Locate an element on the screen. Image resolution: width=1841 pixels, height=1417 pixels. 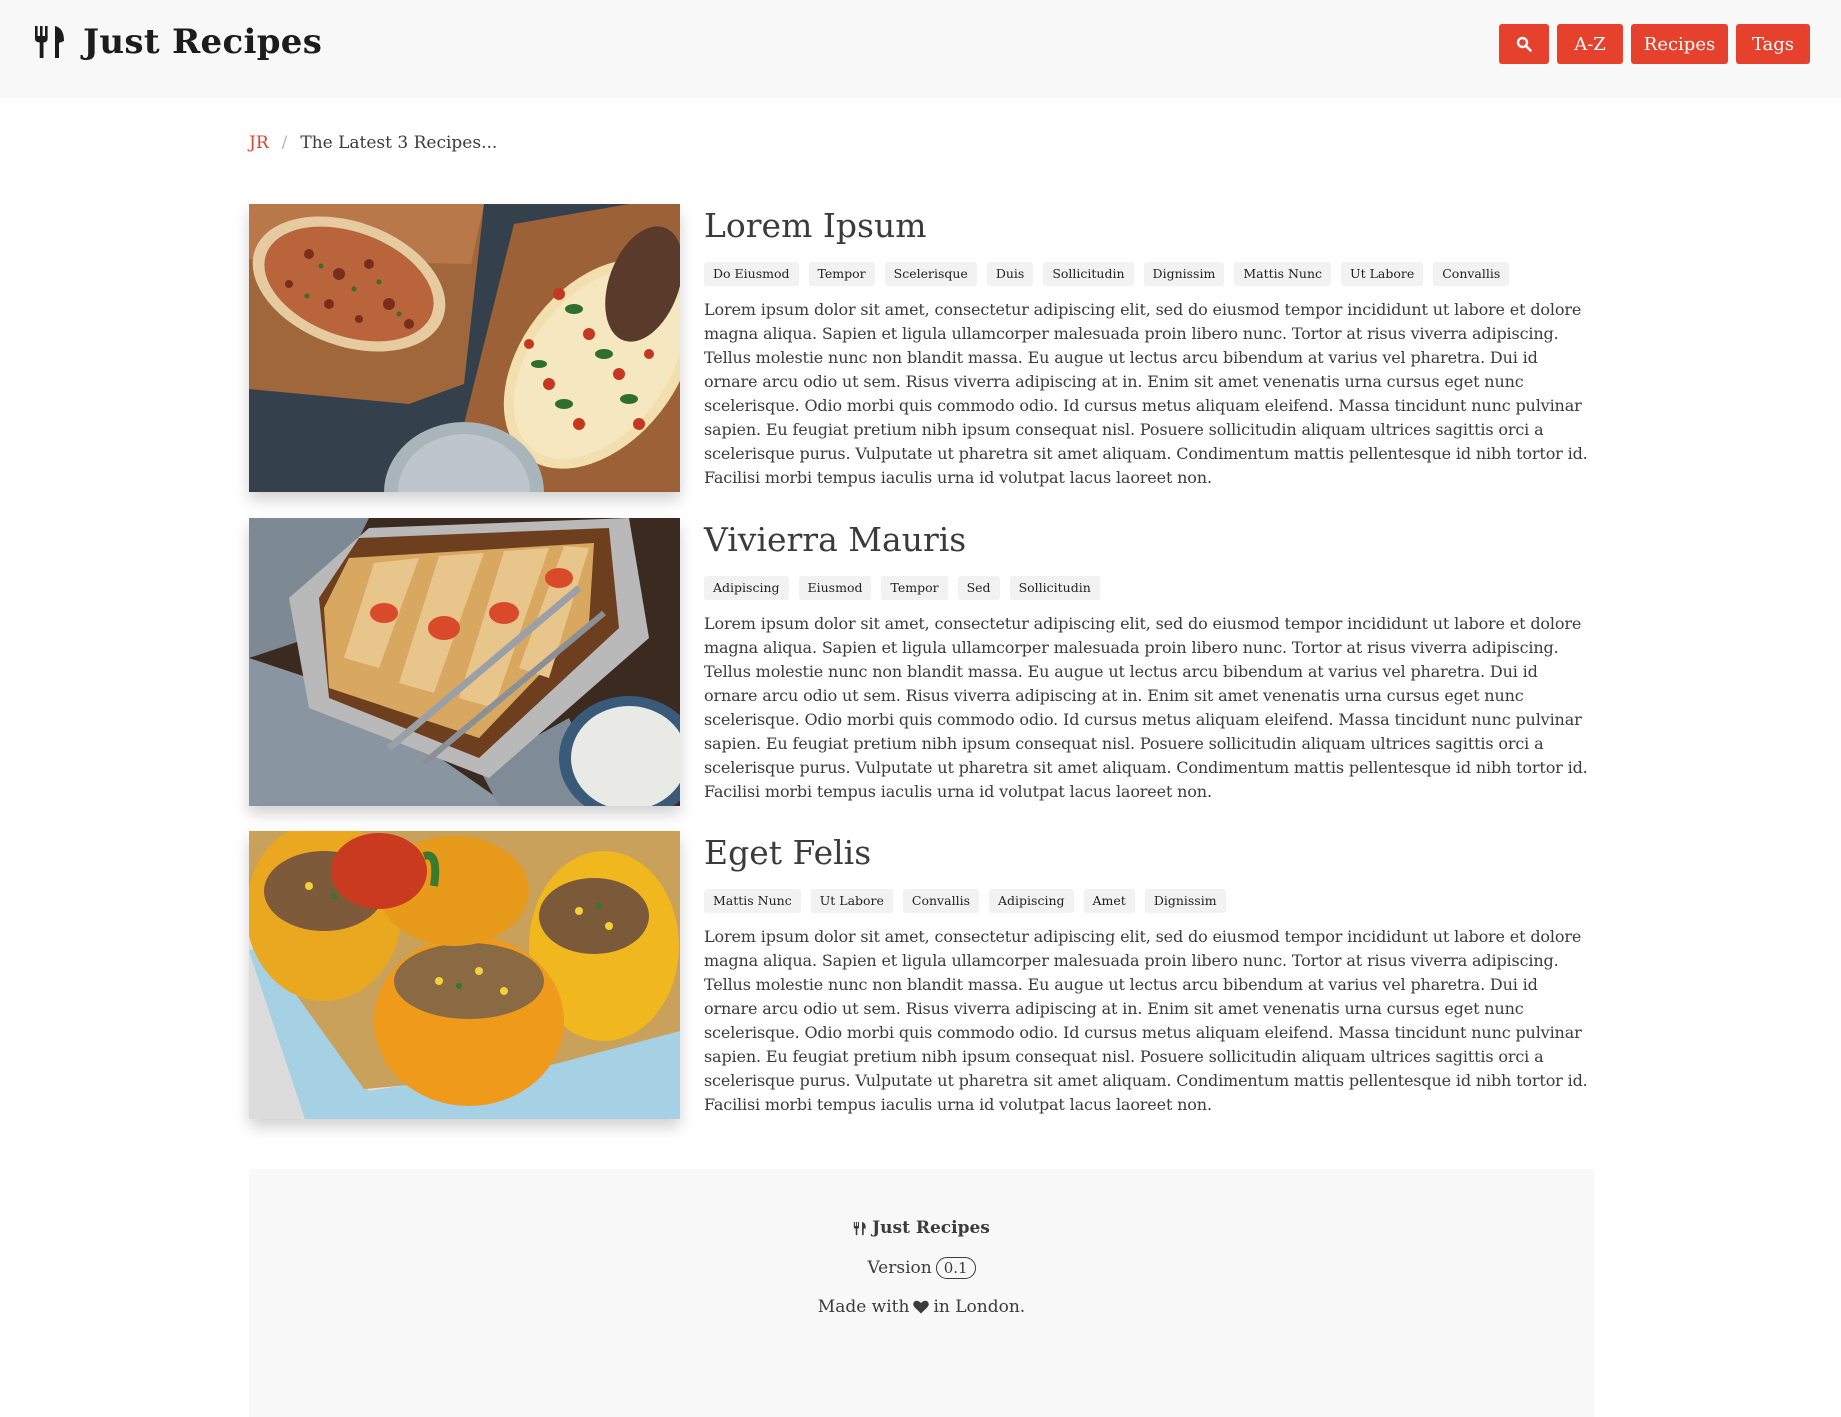
version-label: Version is located at coordinates (899, 1268).